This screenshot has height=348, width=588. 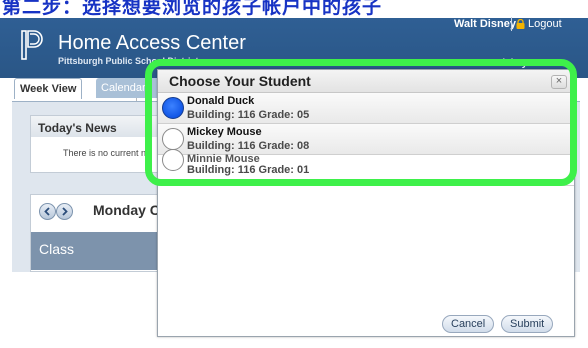 I want to click on next-day-button, so click(x=64, y=211).